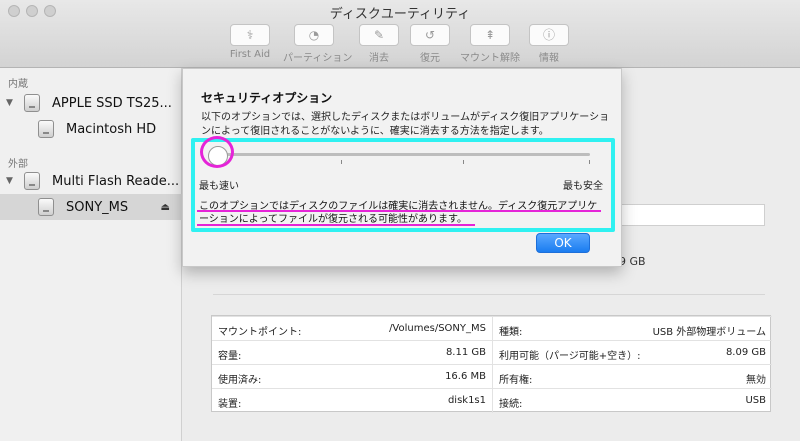 Image resolution: width=800 pixels, height=441 pixels. Describe the element at coordinates (492, 376) in the screenshot. I see `table-row: 使用済み: 16.6 MB 所有権: 無効` at that location.